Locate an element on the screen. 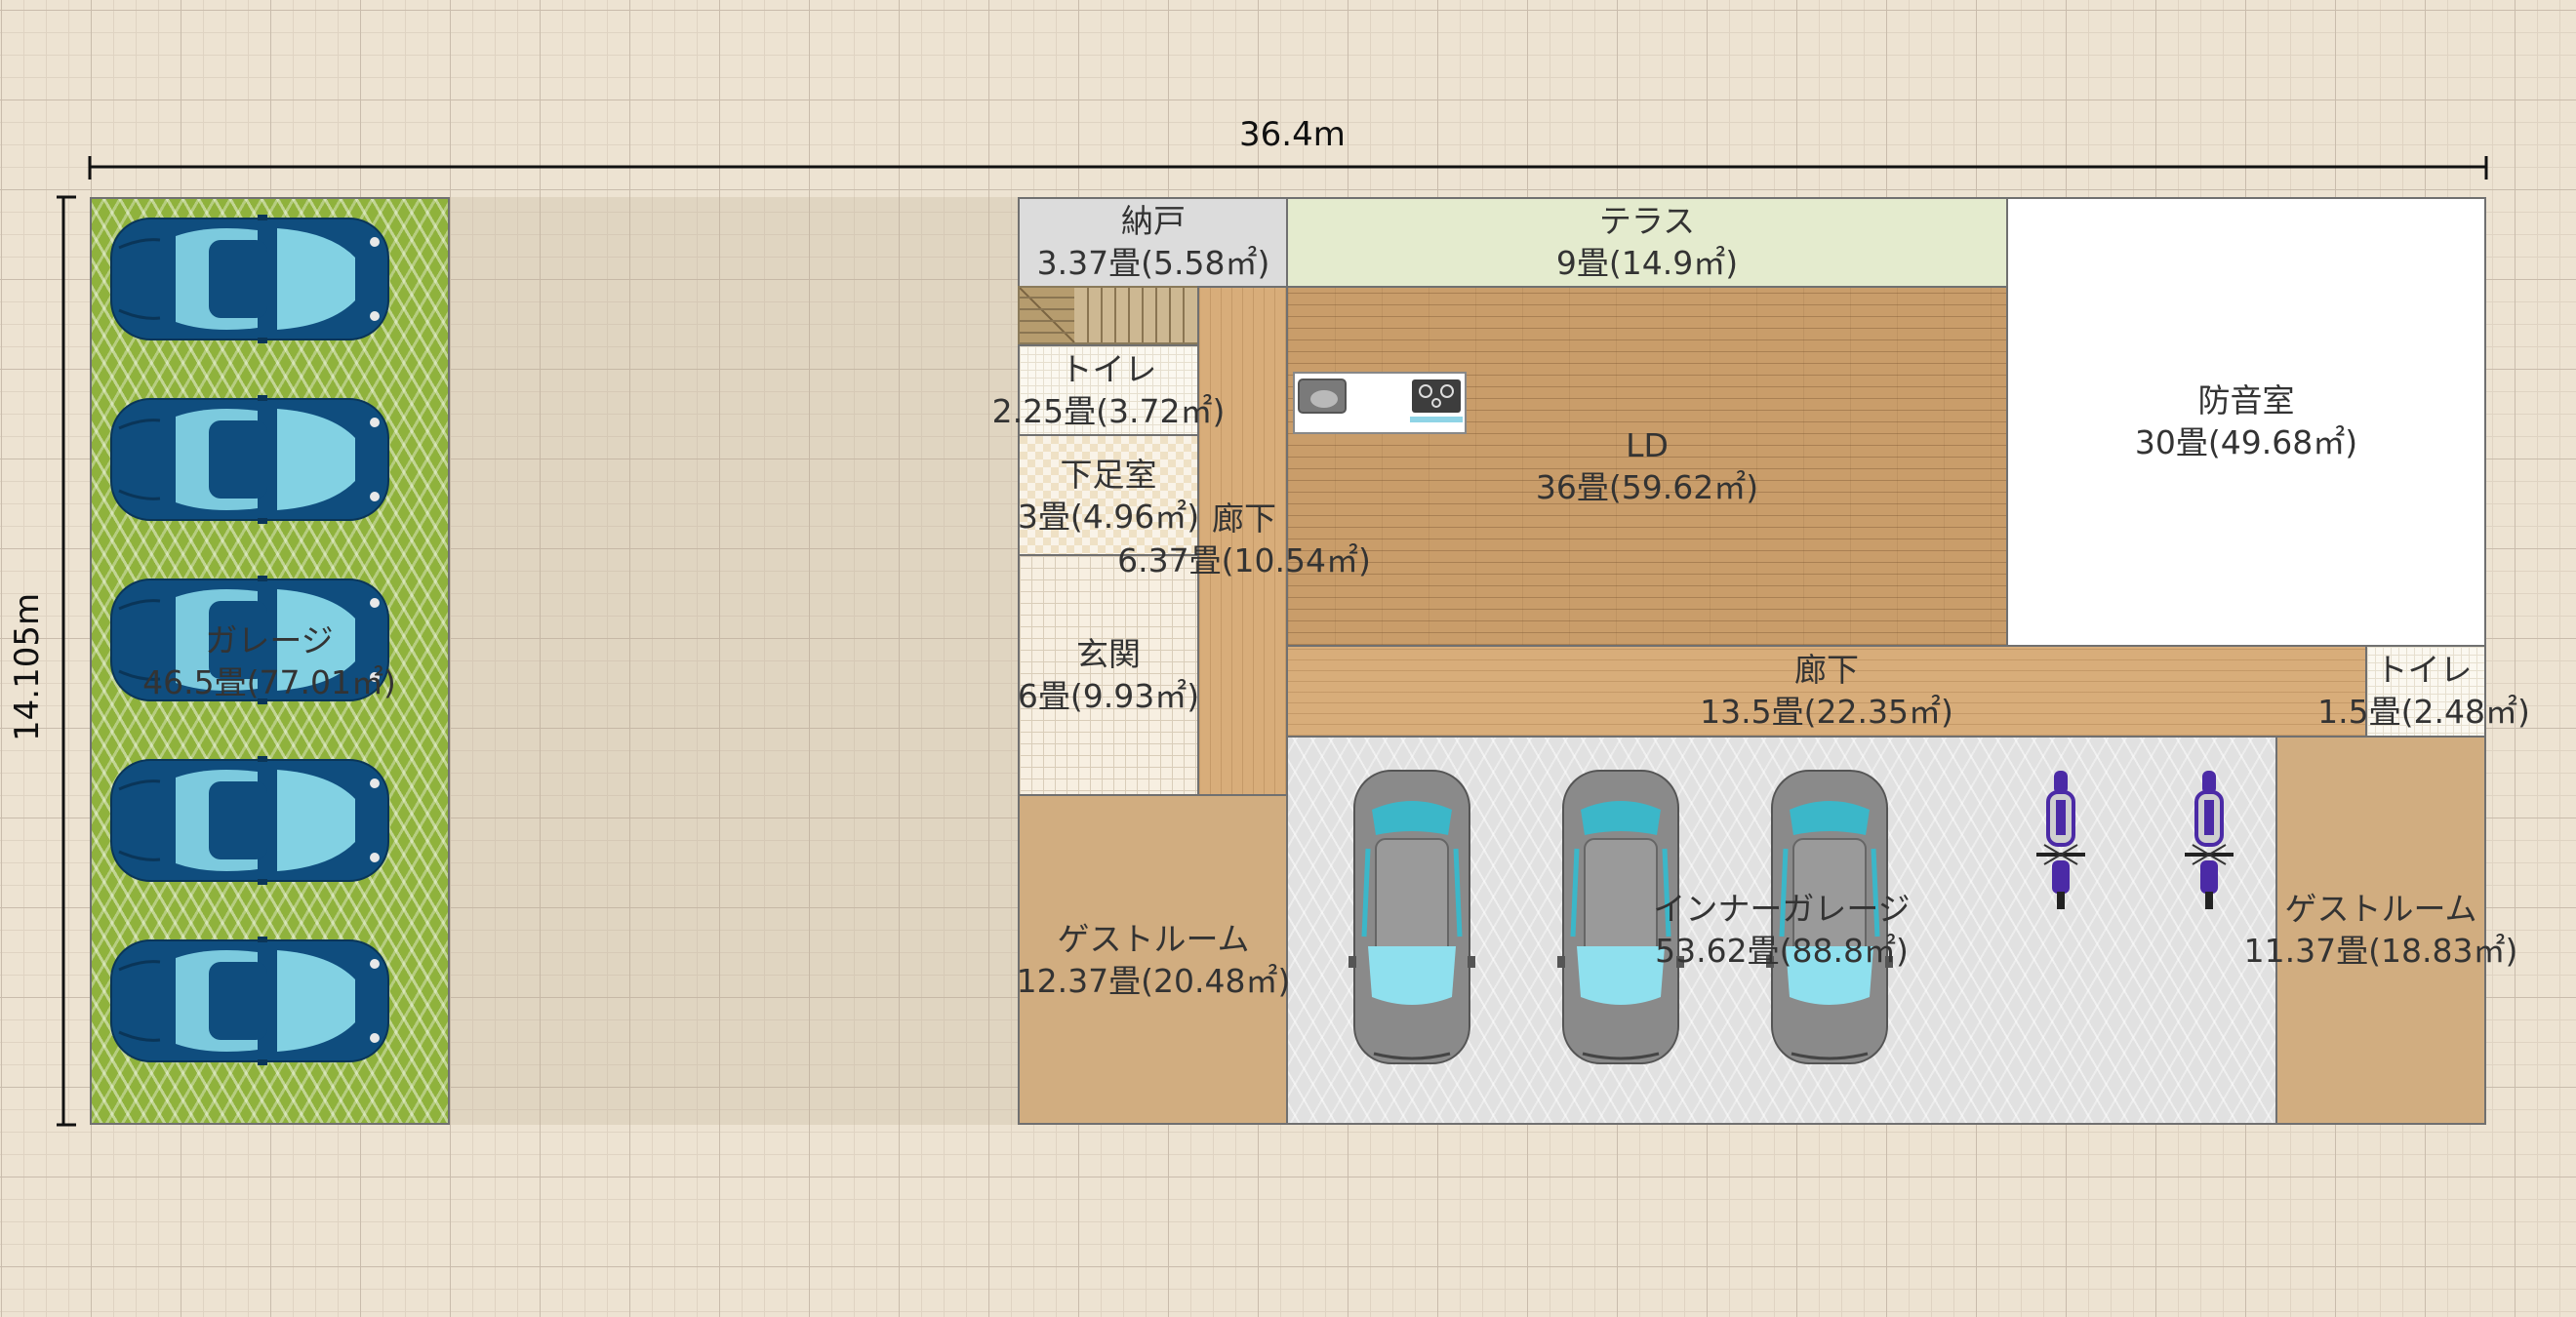 Image resolution: width=2576 pixels, height=1317 pixels. label-hallway-2: 廊下 13.5畳(22.35㎡) is located at coordinates (1826, 691).